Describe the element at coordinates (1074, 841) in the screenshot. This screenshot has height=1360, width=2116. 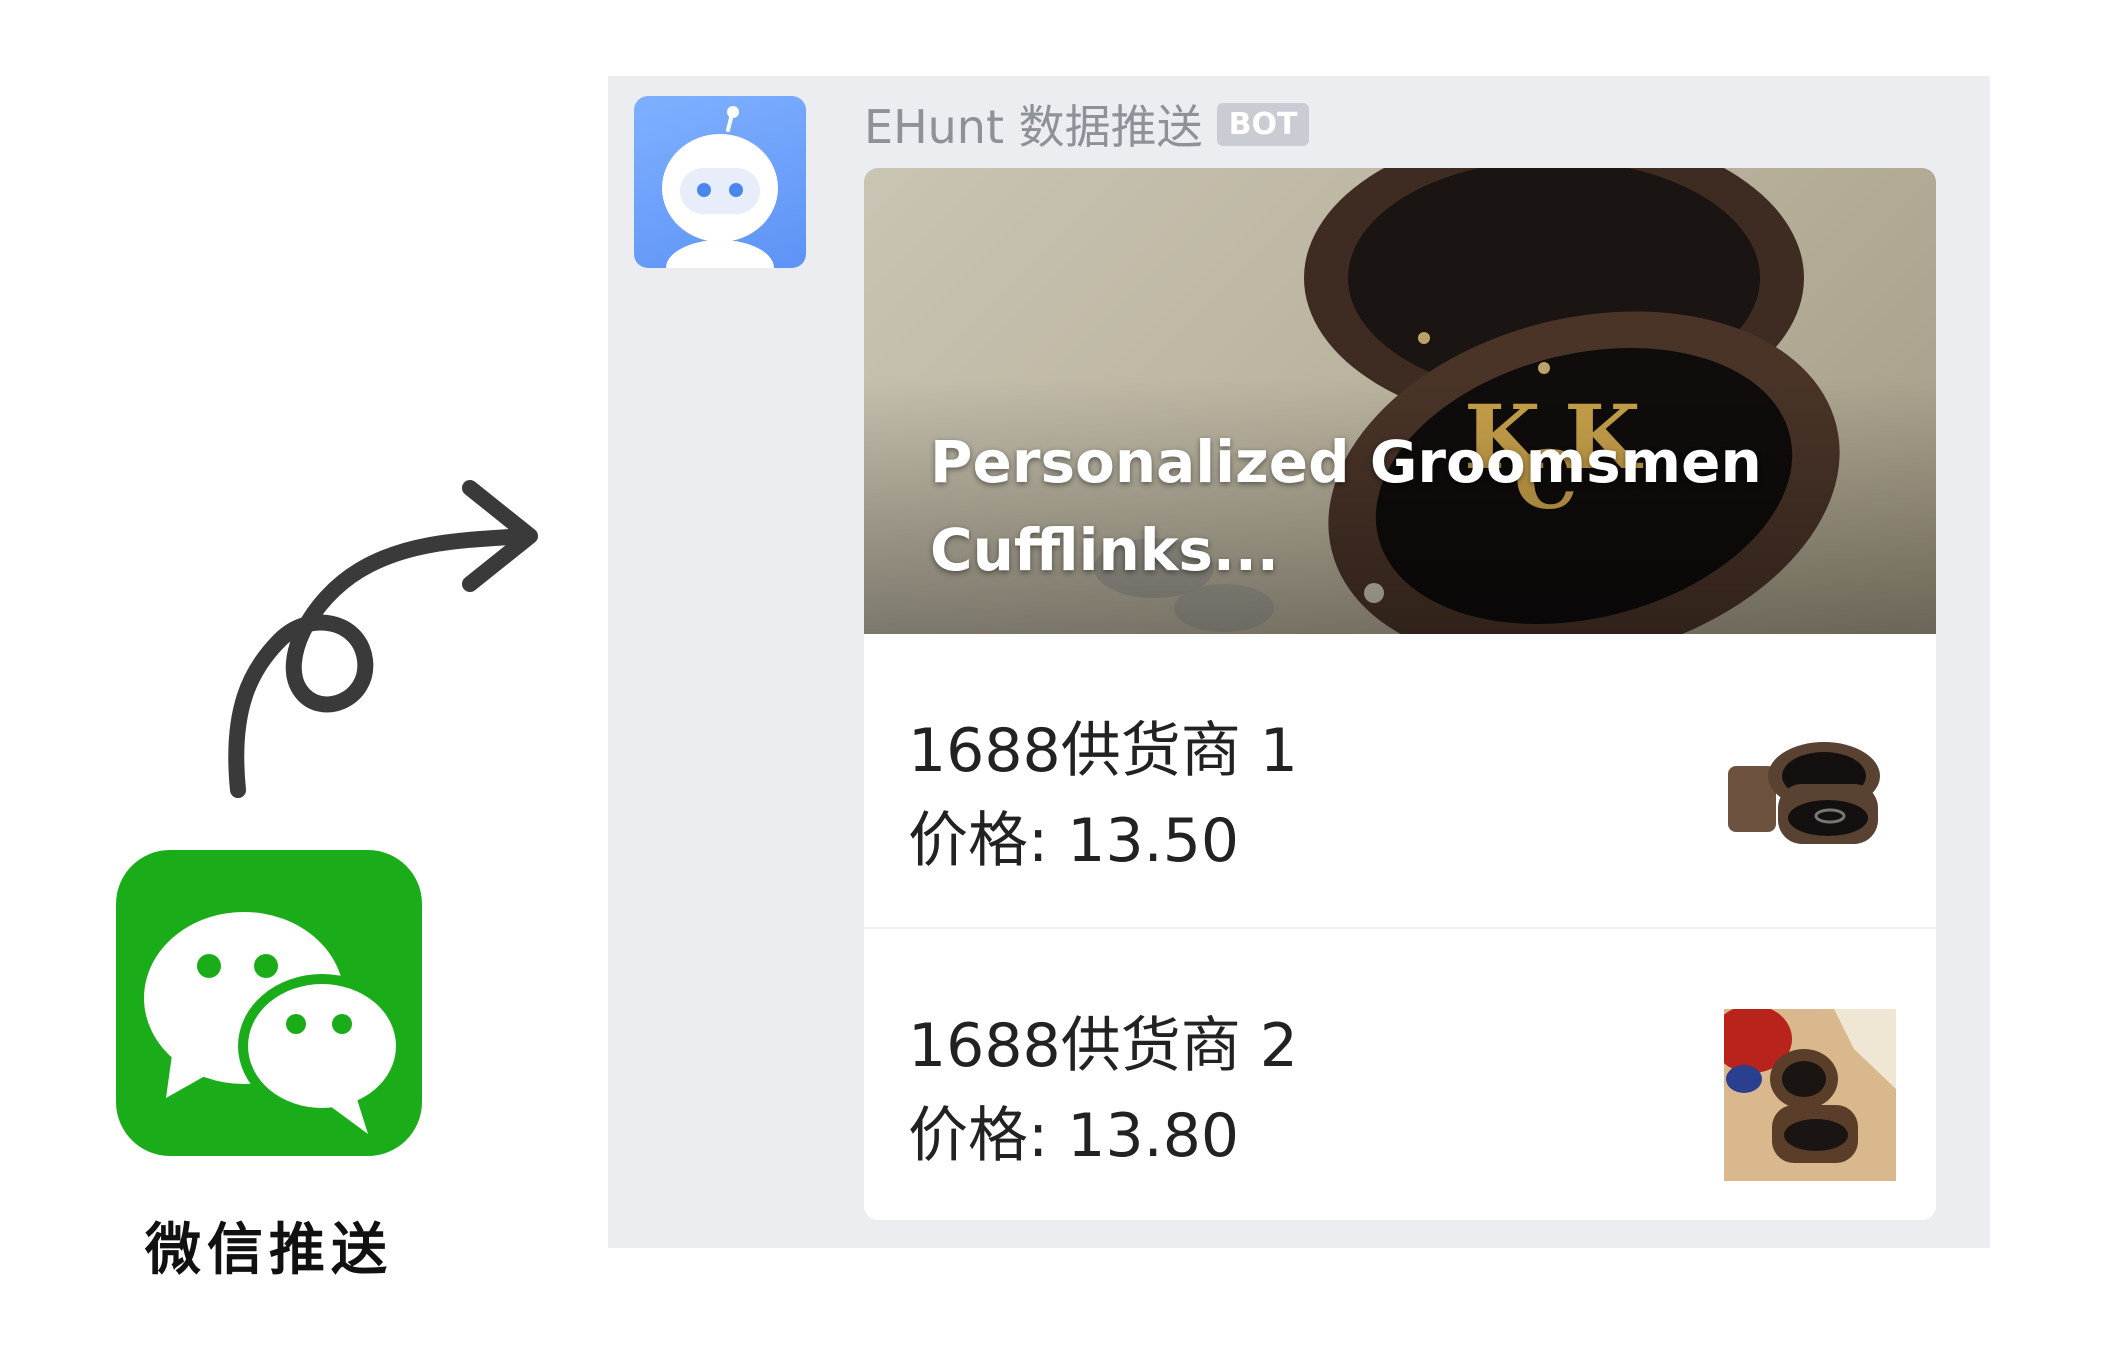
I see `supplier-price: 价格: 13.50` at that location.